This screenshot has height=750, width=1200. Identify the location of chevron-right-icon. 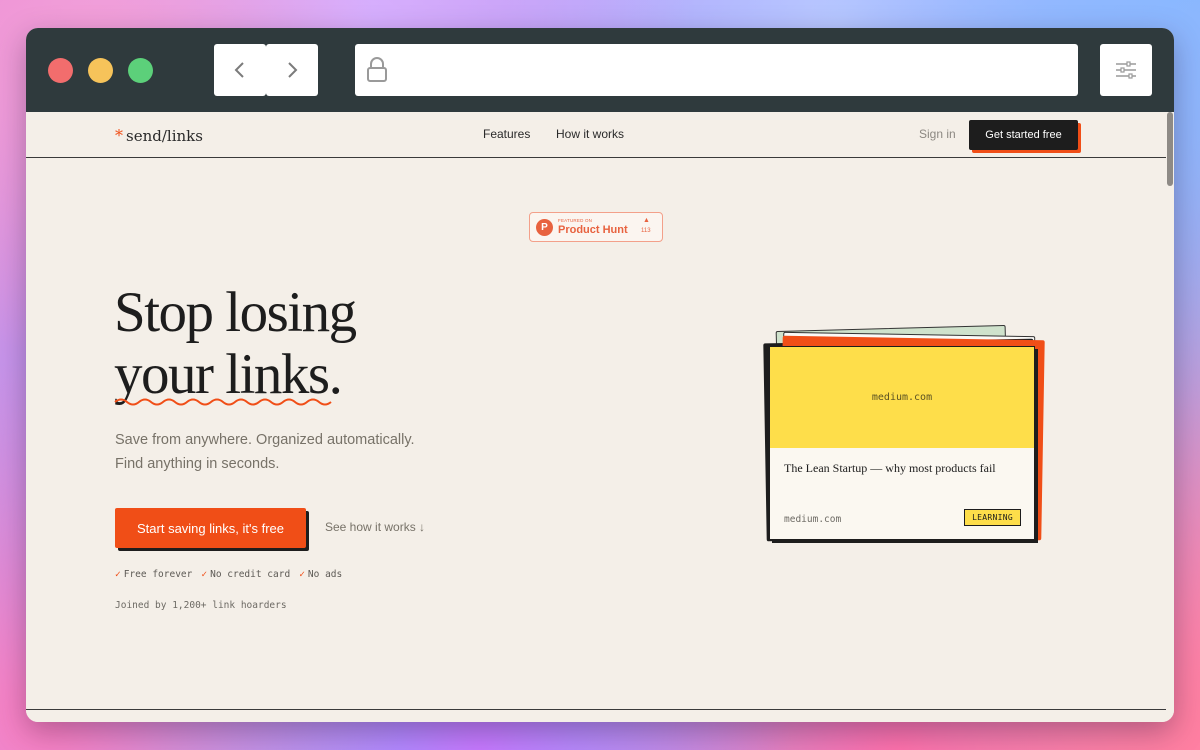
(293, 70).